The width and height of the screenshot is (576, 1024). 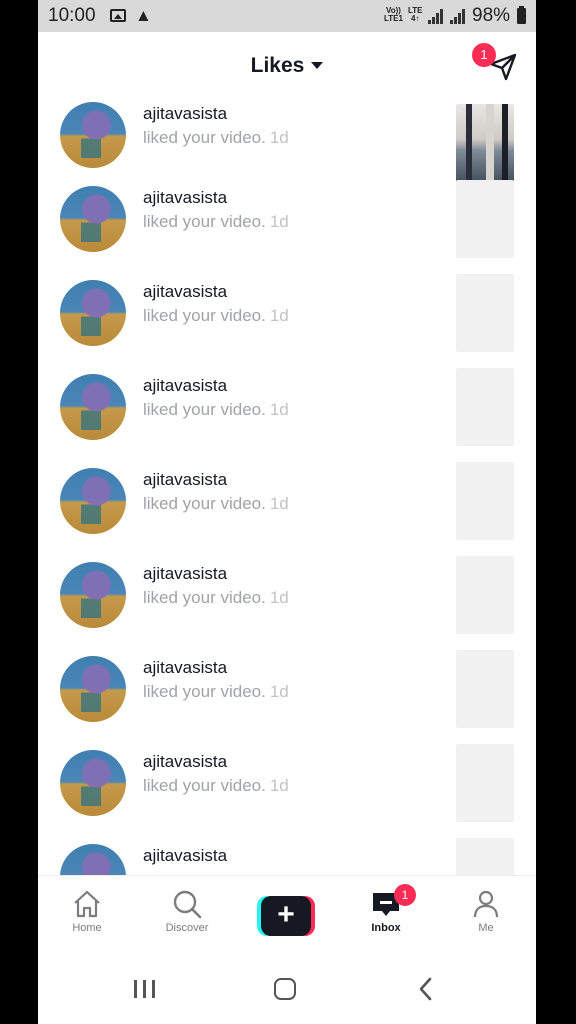 I want to click on status-bar: 10:00 ▲ Vo)) LTE1 LTE 4↑ 98%, so click(x=287, y=16).